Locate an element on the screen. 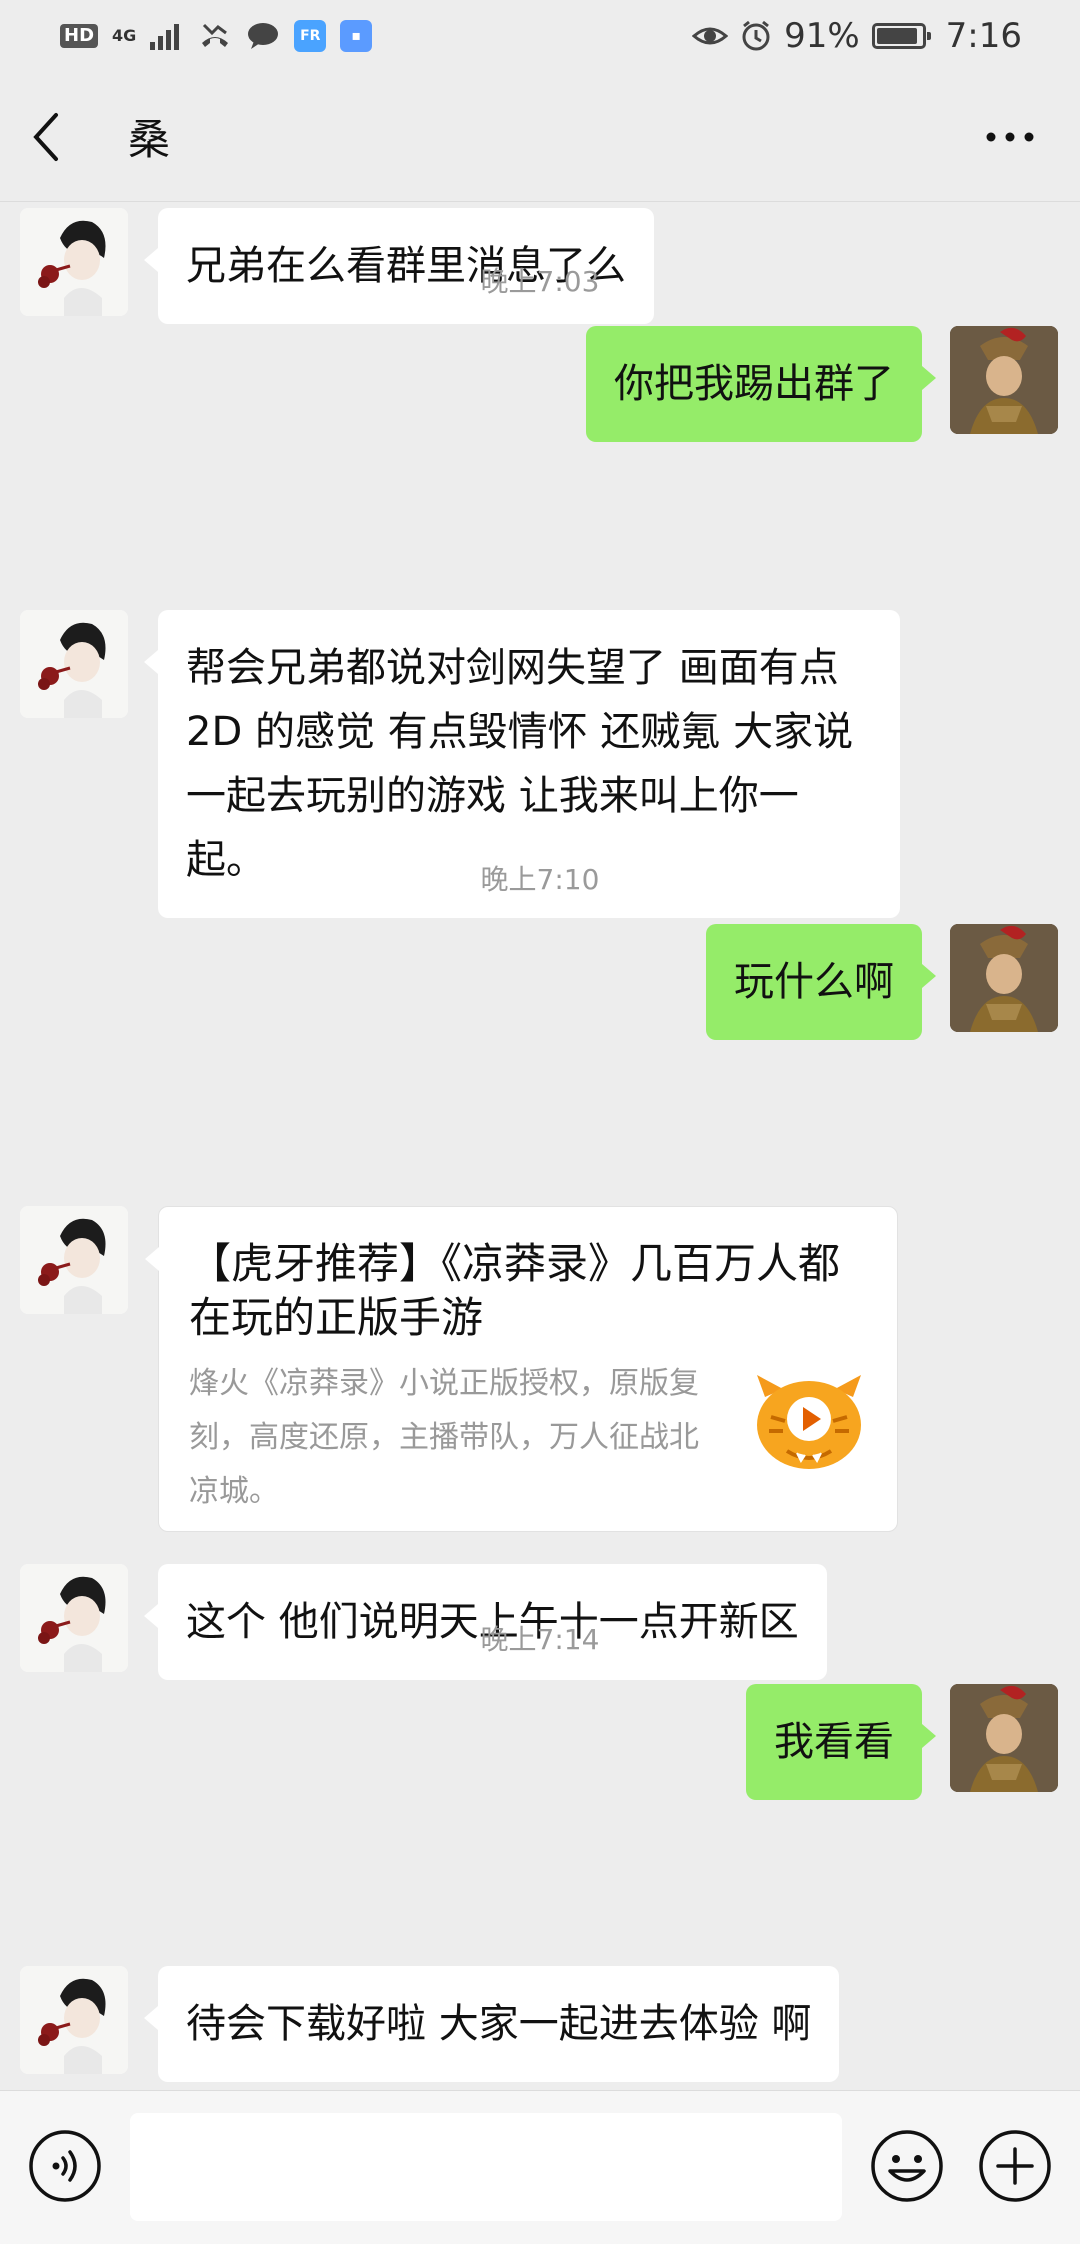 The height and width of the screenshot is (2244, 1080). missed-call-icon is located at coordinates (215, 35).